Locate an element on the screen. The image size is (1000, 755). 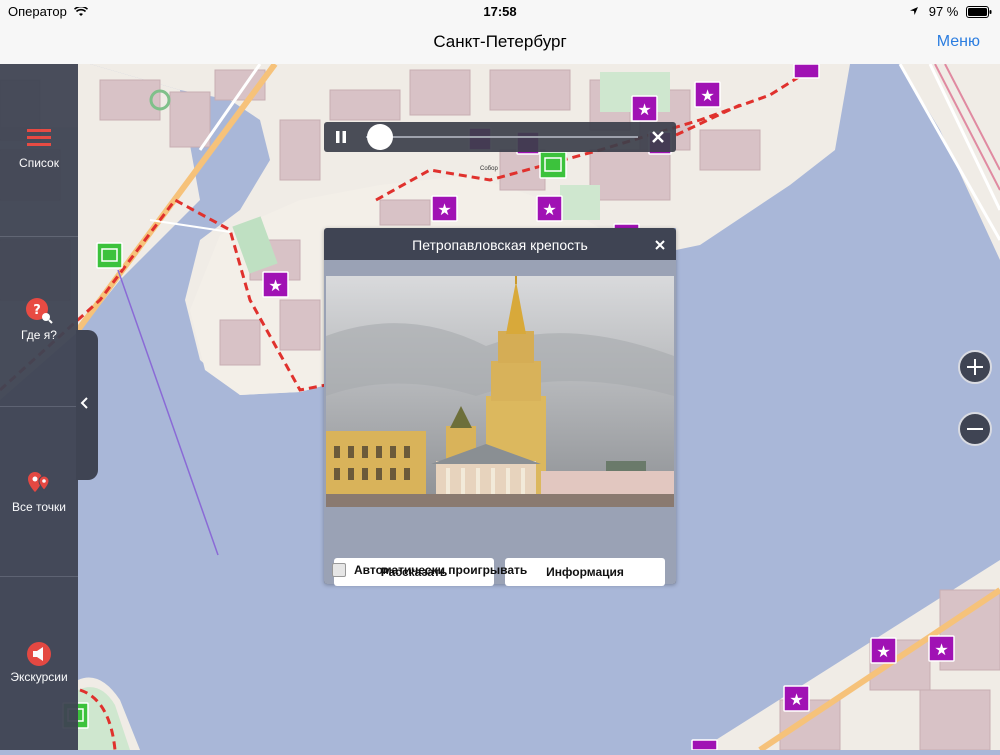
location-arrow-icon is located at coordinates (919, 11).